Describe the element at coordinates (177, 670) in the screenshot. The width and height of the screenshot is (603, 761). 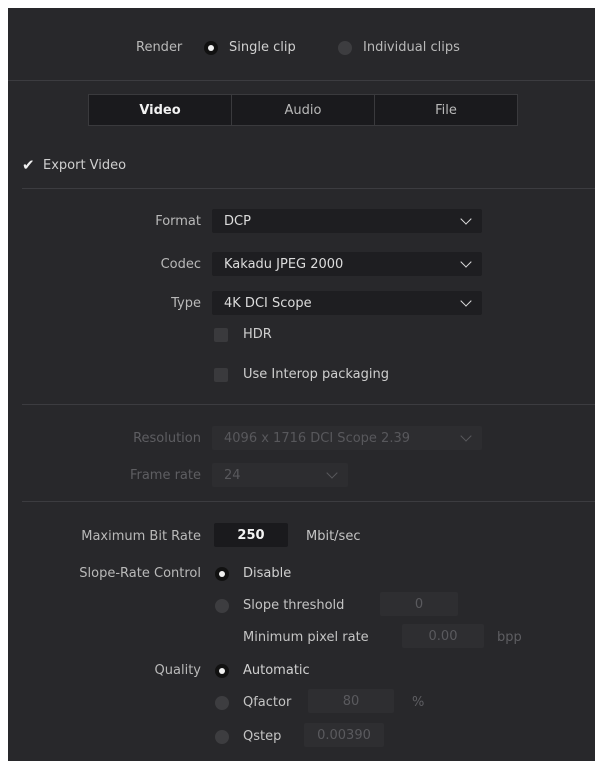
I see `quality-label: Quality` at that location.